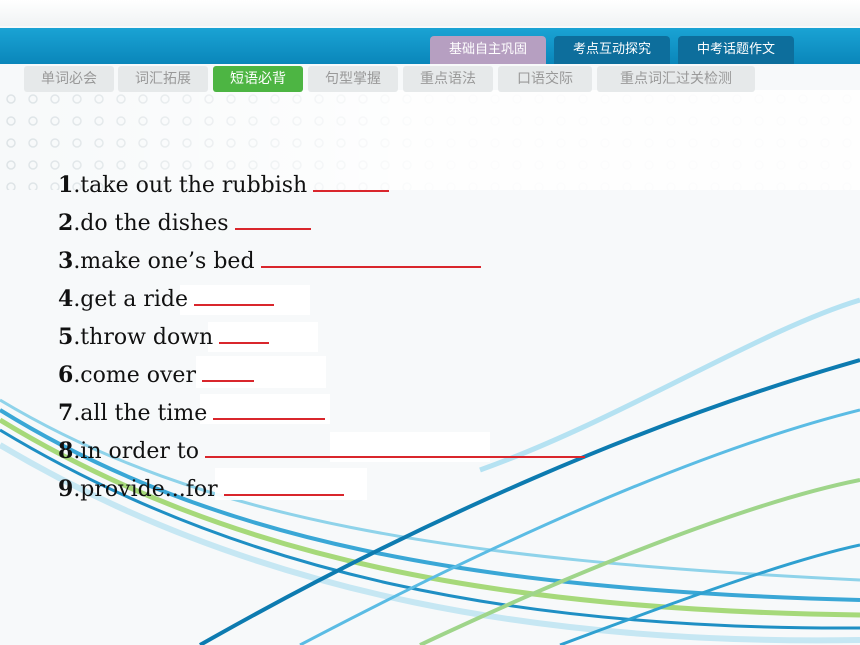 The width and height of the screenshot is (860, 645). Describe the element at coordinates (430, 13) in the screenshot. I see `top-strip` at that location.